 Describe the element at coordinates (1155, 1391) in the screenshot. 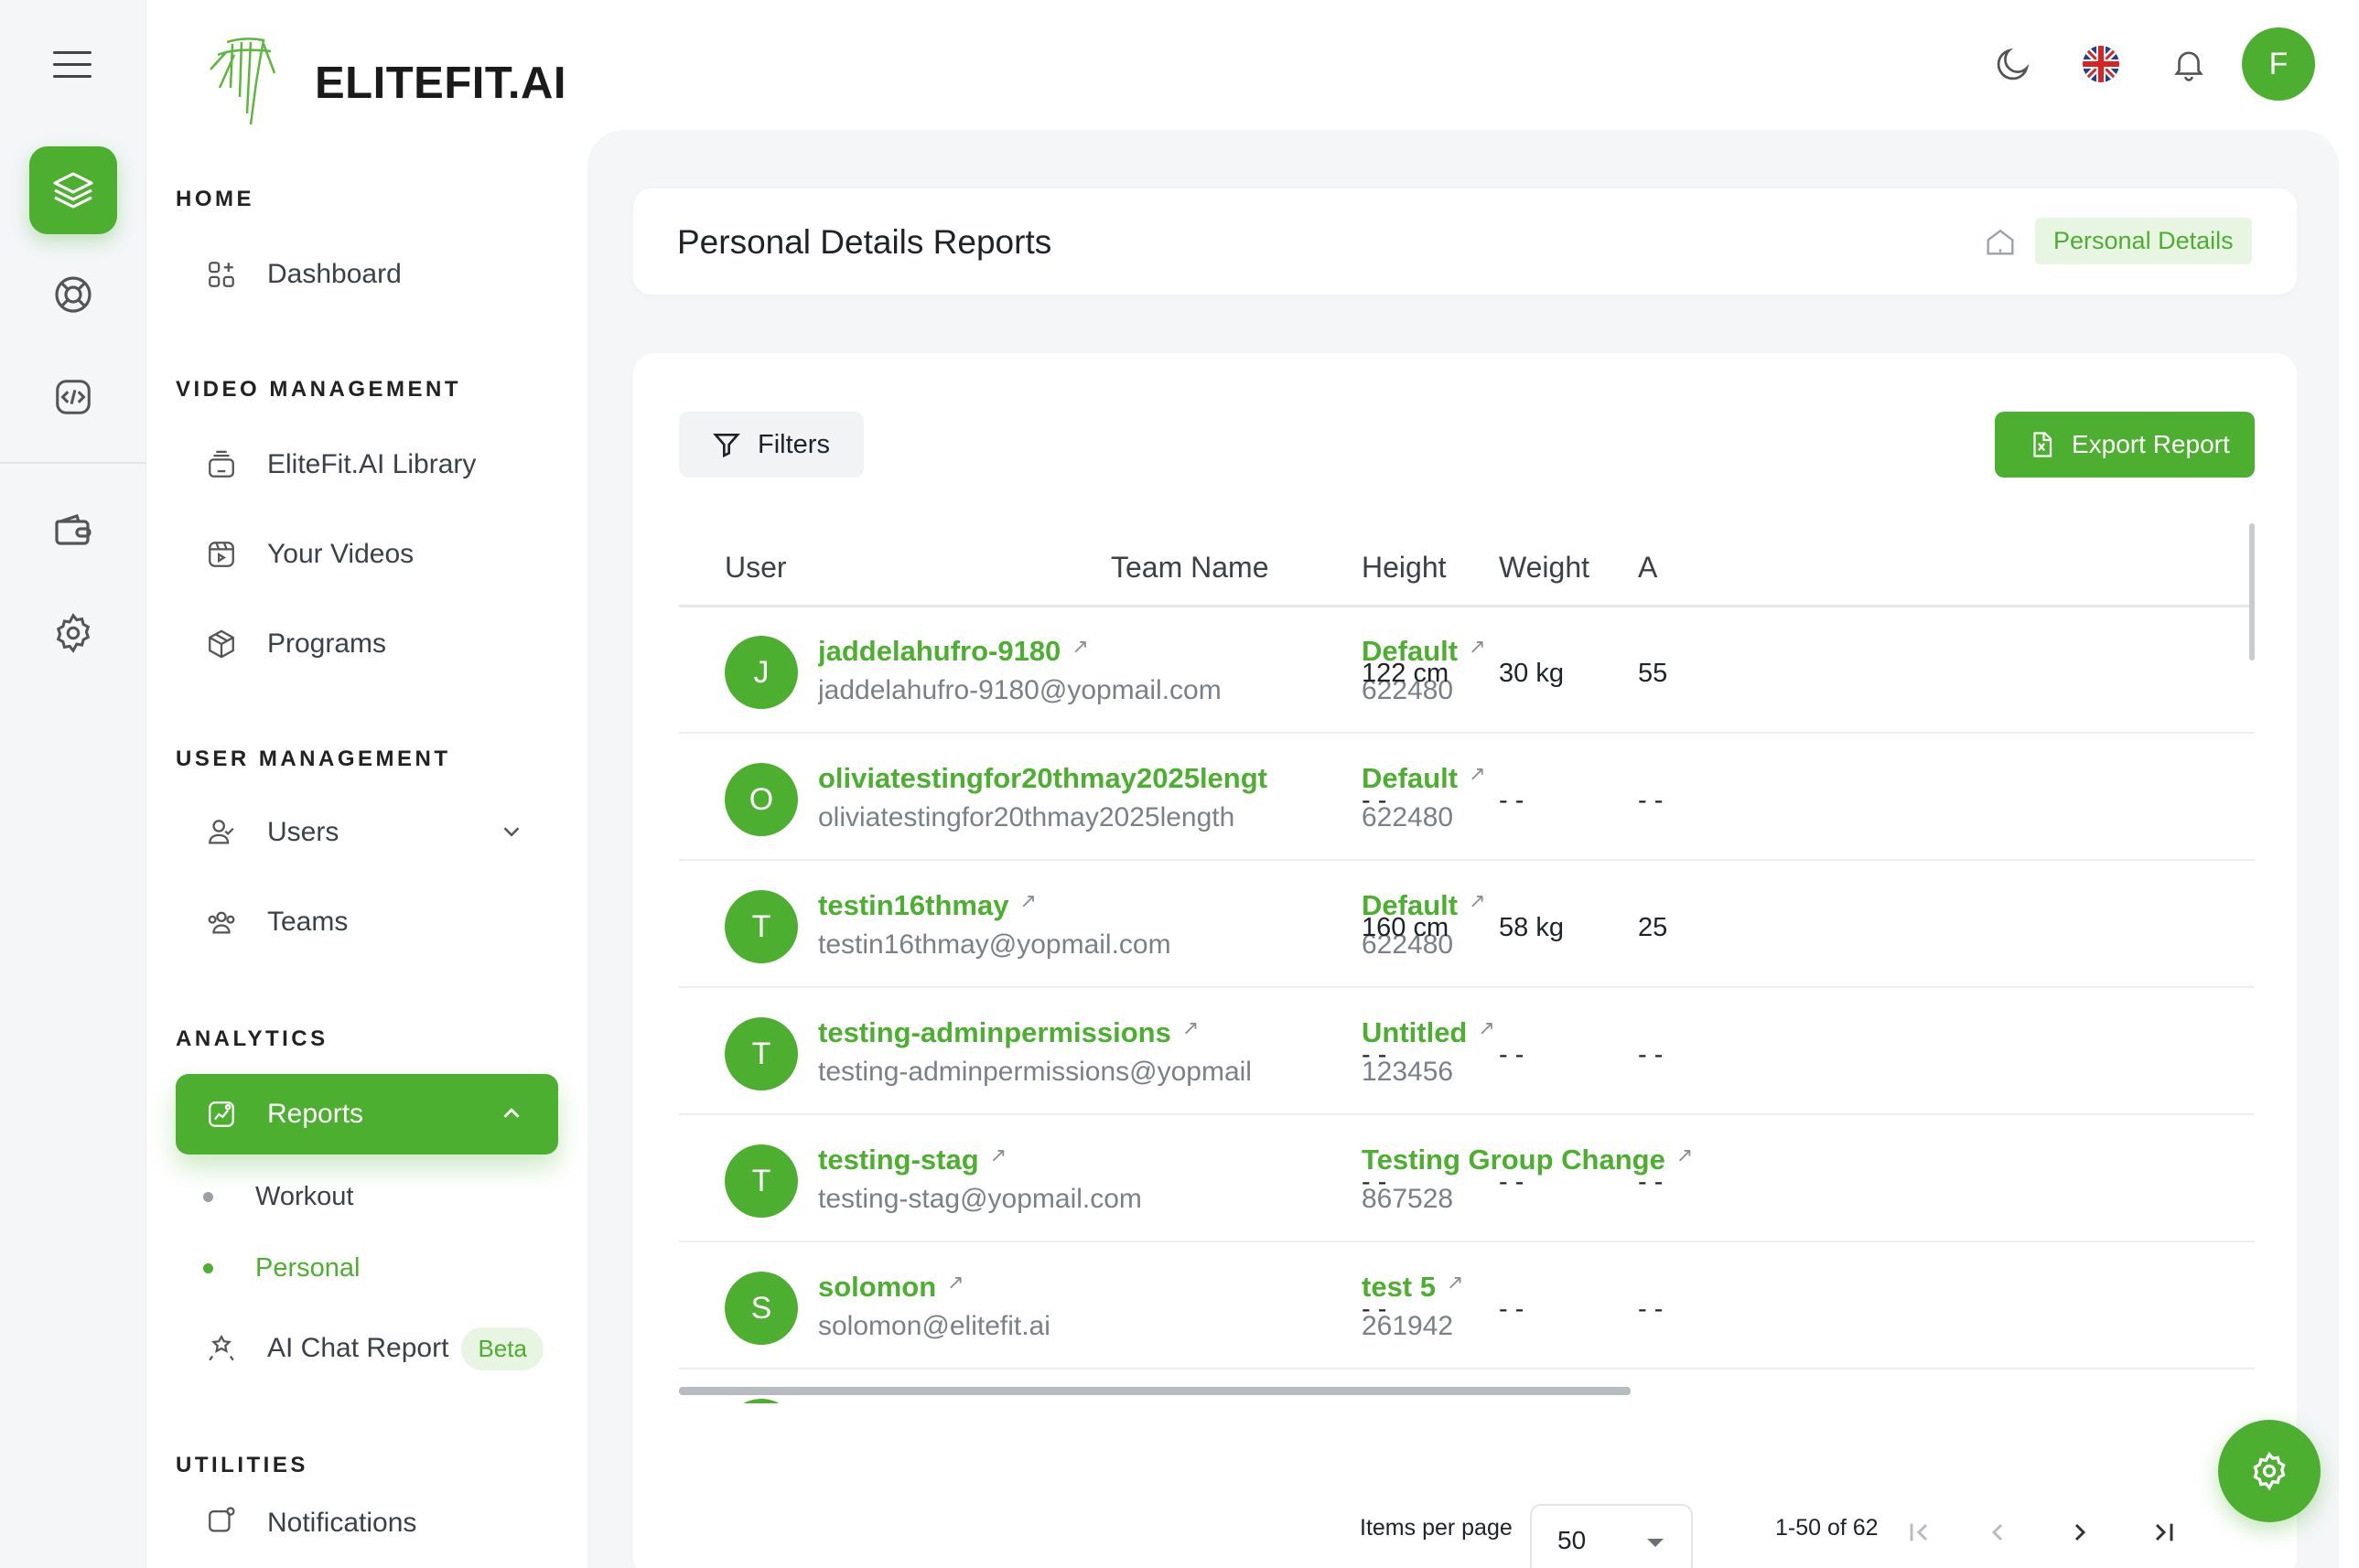

I see `horizontal-scrollbar` at that location.